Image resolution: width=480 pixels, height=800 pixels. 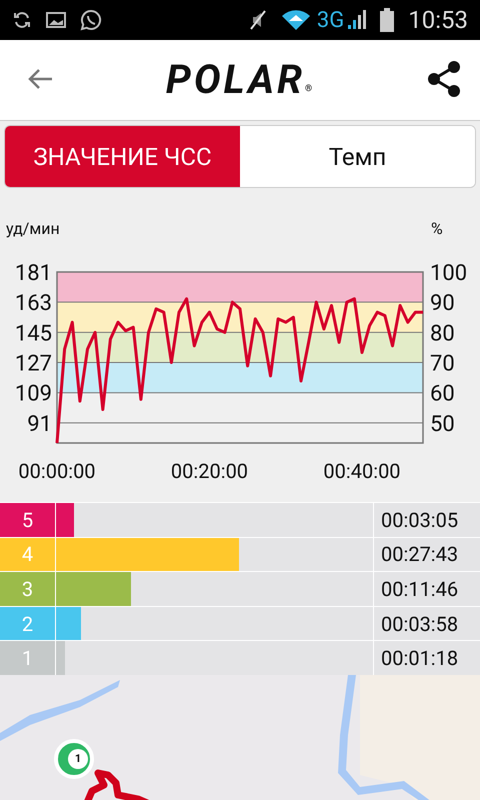 What do you see at coordinates (33, 273) in the screenshot?
I see `tick-label: 181` at bounding box center [33, 273].